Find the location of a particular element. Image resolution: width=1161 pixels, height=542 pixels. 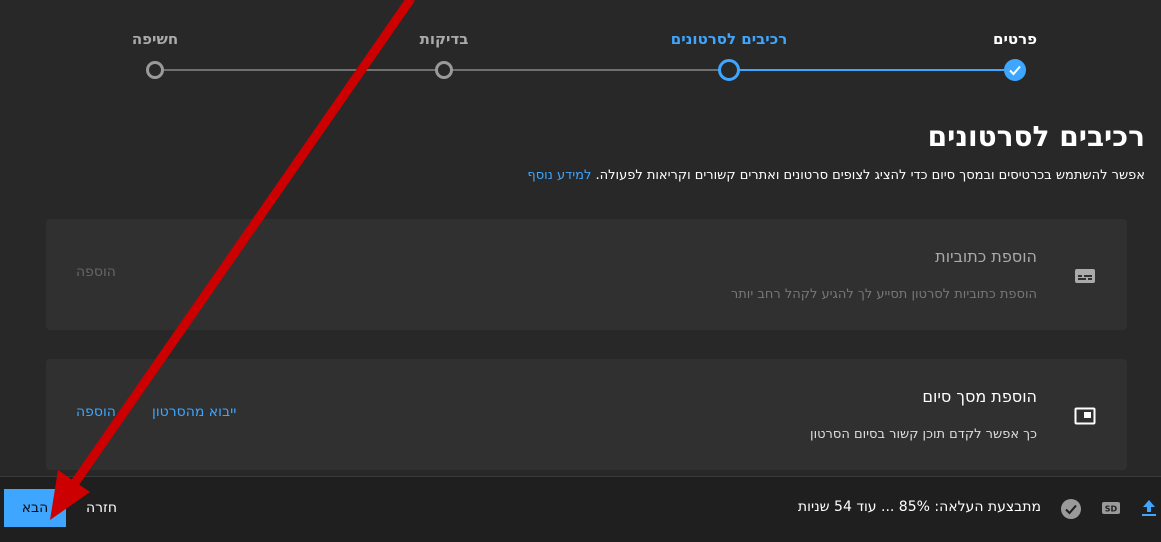

step-dot-details is located at coordinates (1015, 70).